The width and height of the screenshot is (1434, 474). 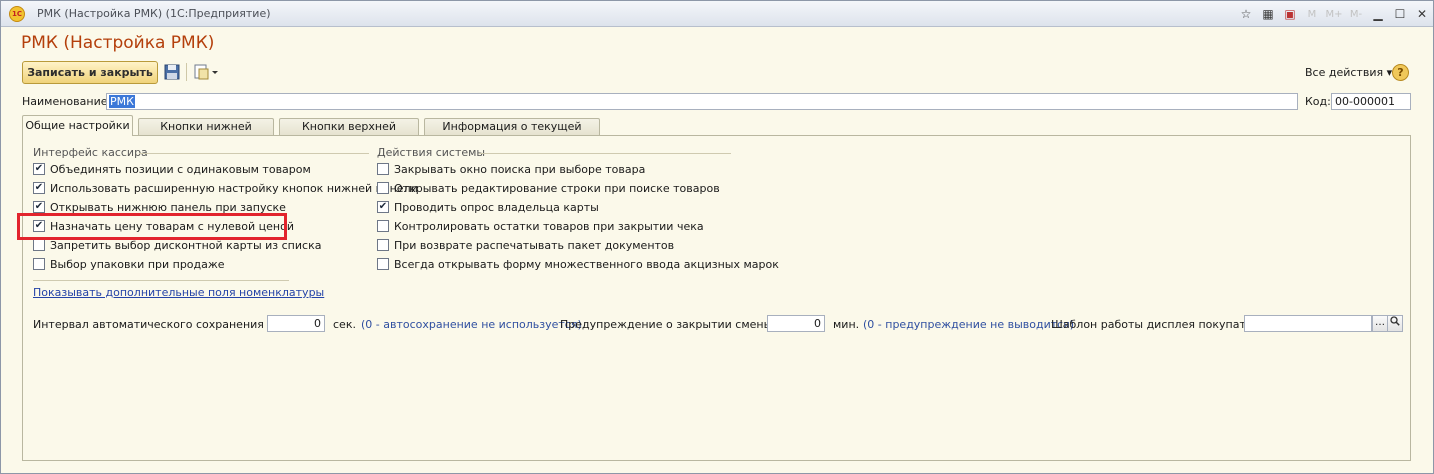 What do you see at coordinates (431, 152) in the screenshot?
I see `system-actions-group-title: Действия системы` at bounding box center [431, 152].